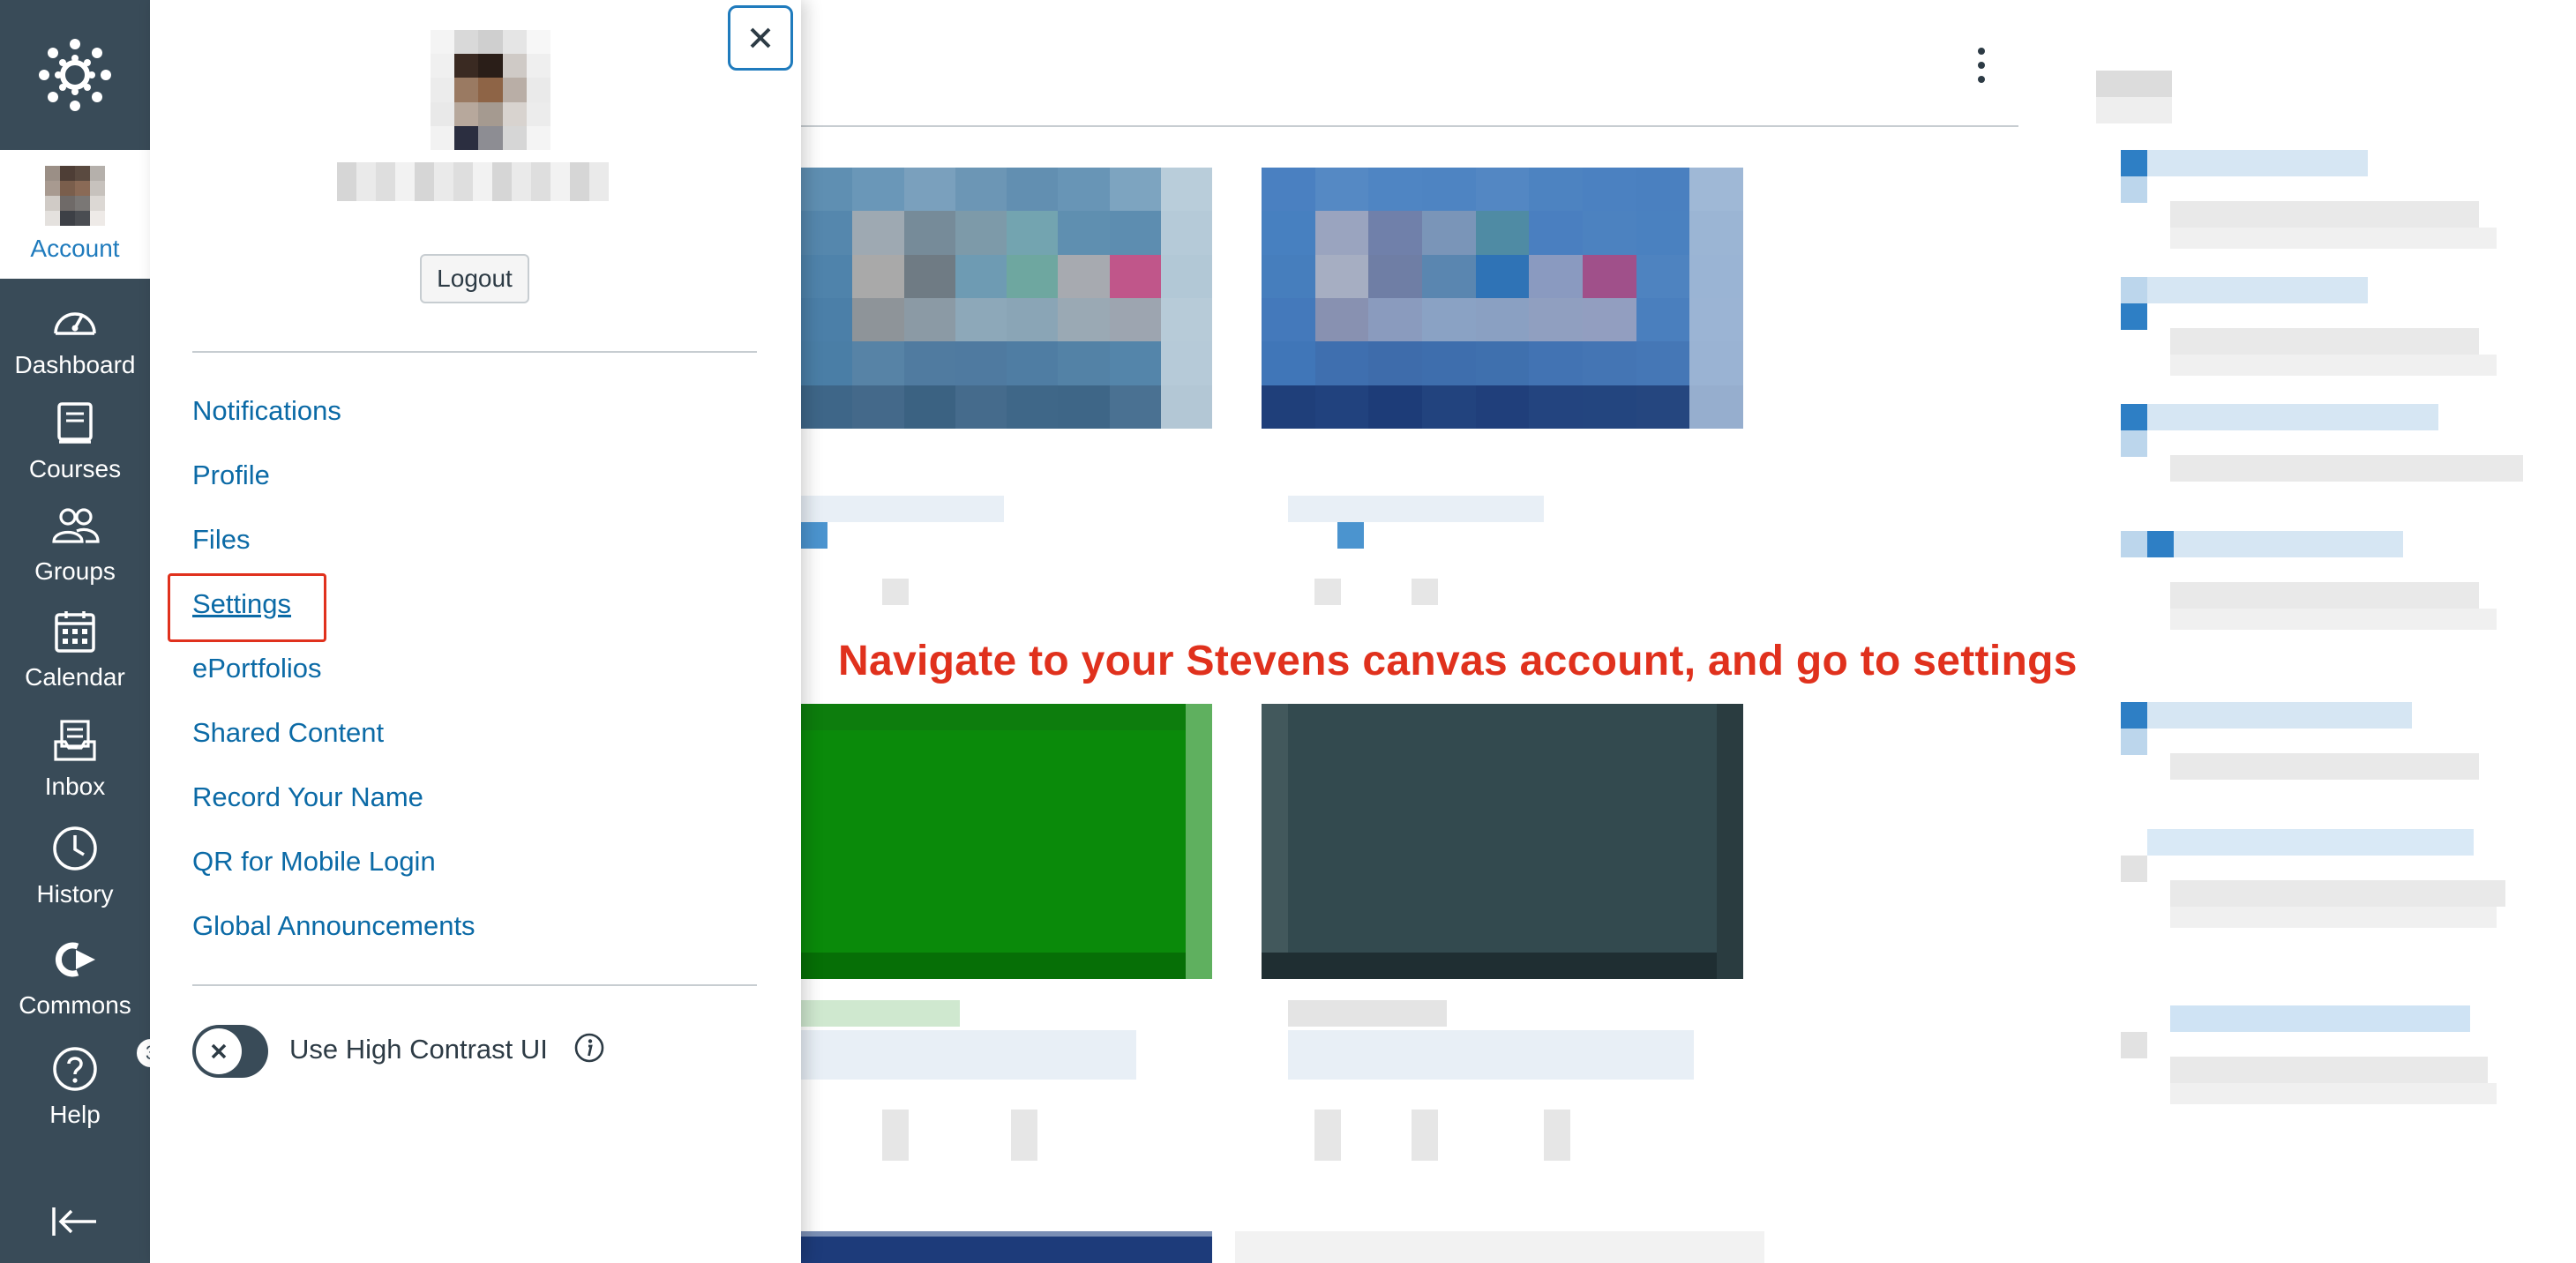 The height and width of the screenshot is (1263, 2576). I want to click on groups-icon, so click(75, 525).